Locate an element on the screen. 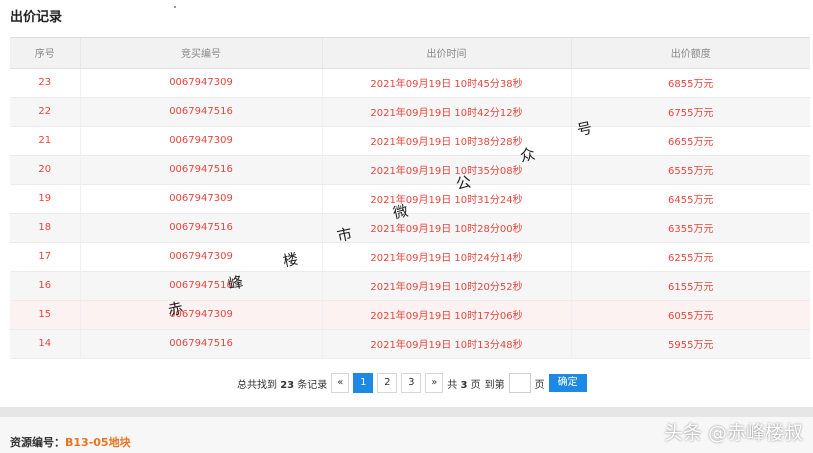 This screenshot has width=813, height=453. column-header-bid-time: 出价时间 is located at coordinates (447, 53).